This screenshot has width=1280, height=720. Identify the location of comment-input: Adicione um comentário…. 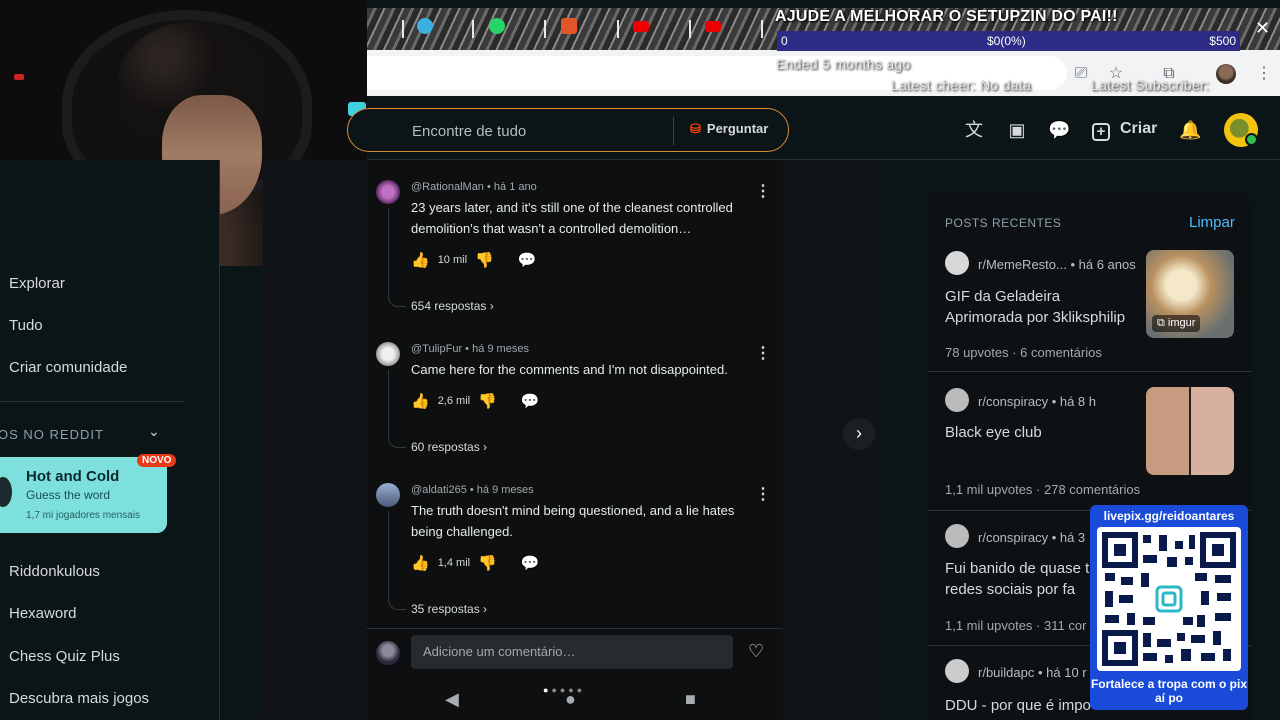
(572, 652).